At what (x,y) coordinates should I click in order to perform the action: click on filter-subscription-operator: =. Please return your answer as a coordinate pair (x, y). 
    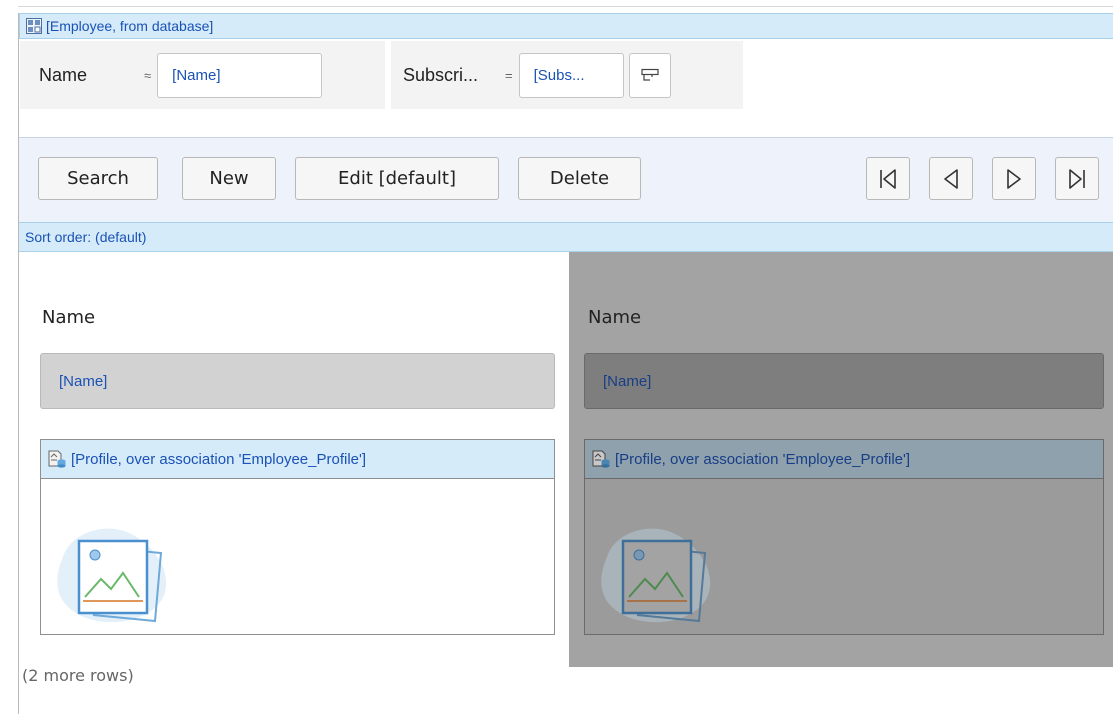
    Looking at the image, I should click on (509, 75).